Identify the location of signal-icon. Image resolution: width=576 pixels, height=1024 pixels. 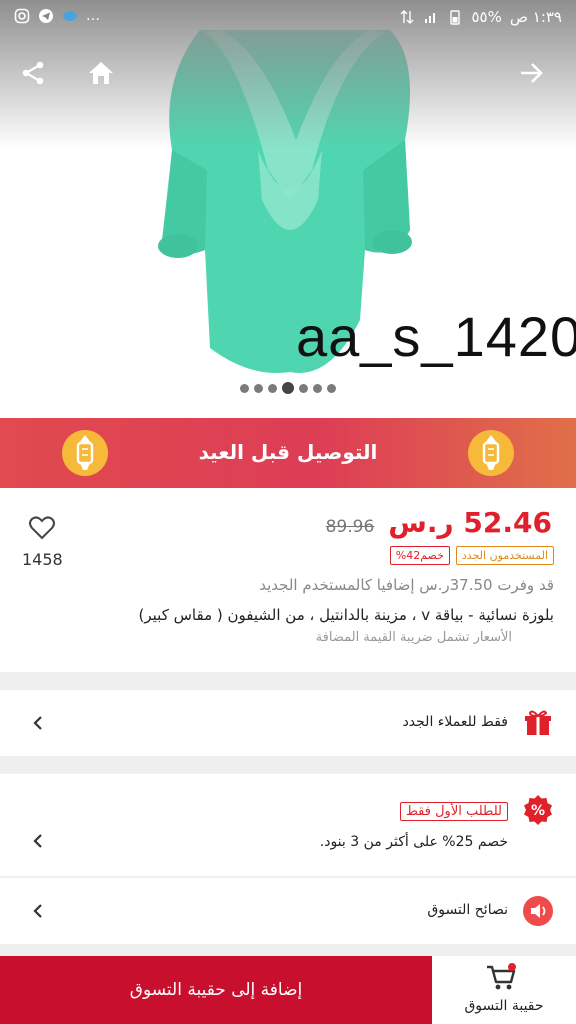
(430, 18).